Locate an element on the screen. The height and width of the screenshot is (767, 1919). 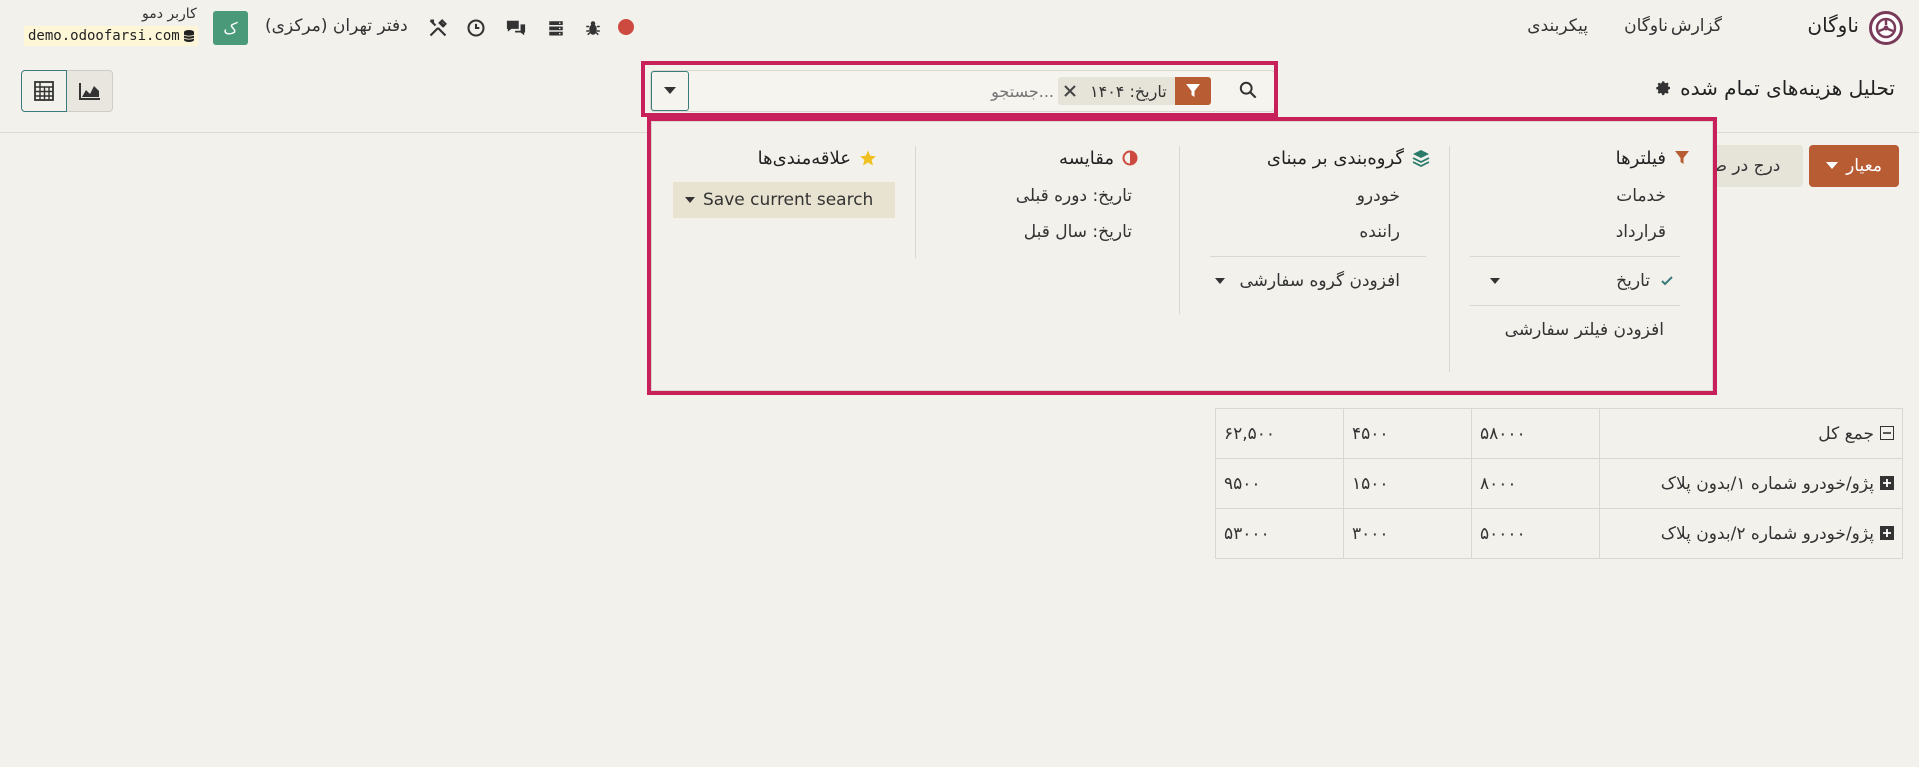
measure-label: معیار is located at coordinates (1864, 166).